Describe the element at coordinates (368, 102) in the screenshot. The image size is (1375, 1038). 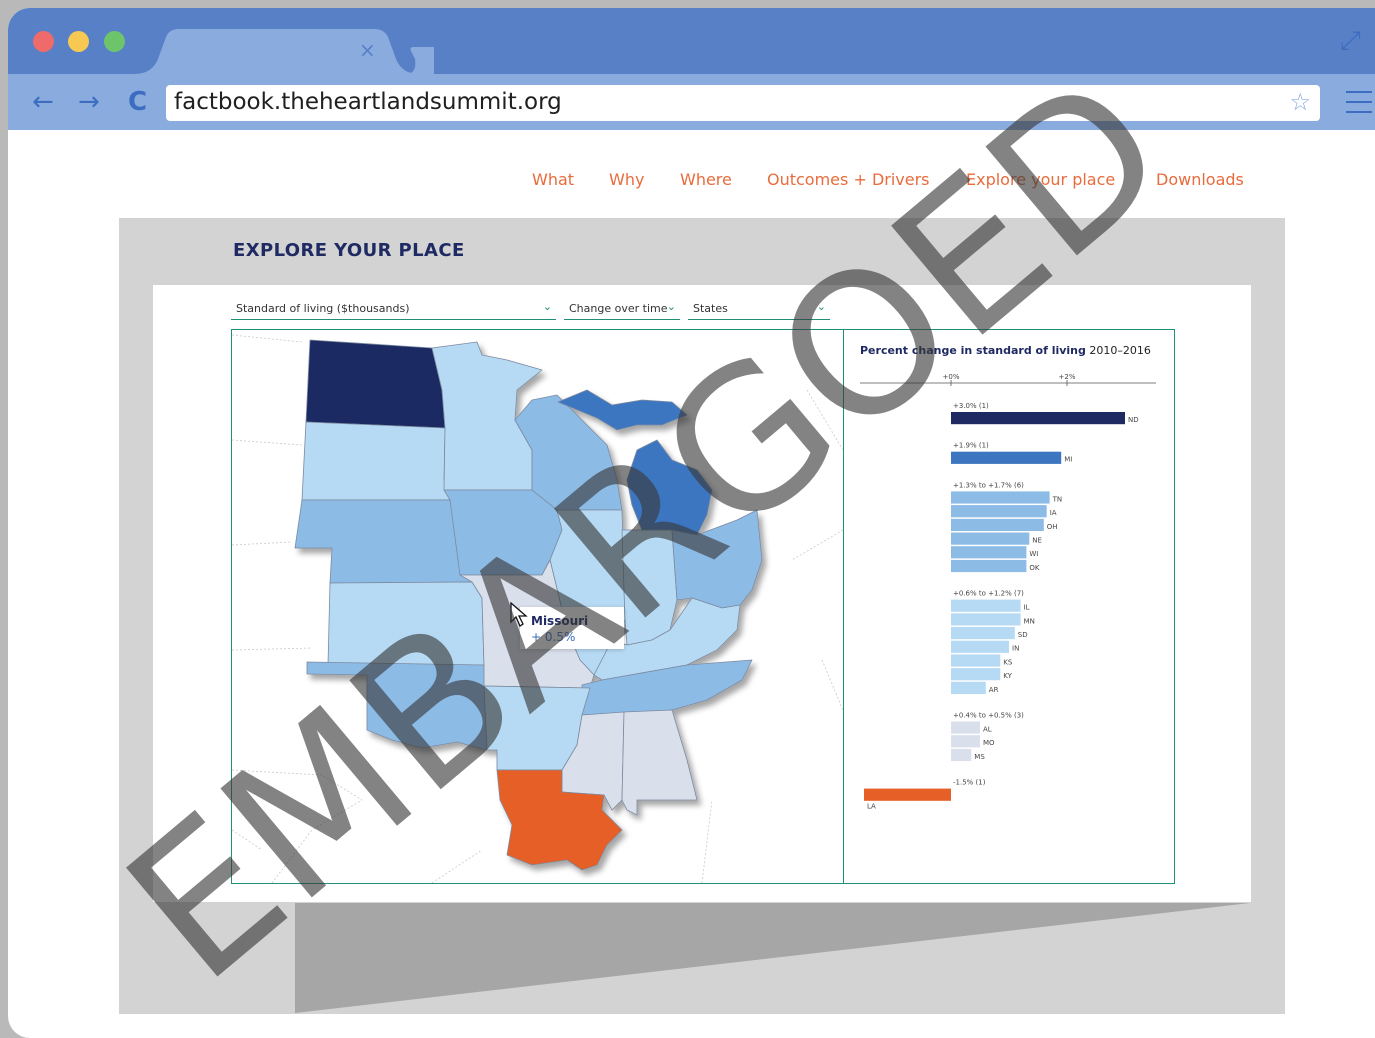
I see `url-text: factbook.theheartlandsummit.org` at that location.